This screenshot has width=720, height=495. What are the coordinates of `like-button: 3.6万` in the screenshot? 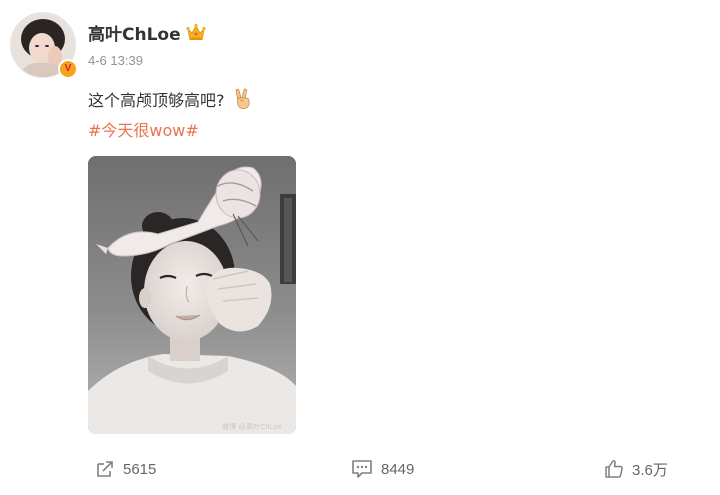 It's located at (636, 469).